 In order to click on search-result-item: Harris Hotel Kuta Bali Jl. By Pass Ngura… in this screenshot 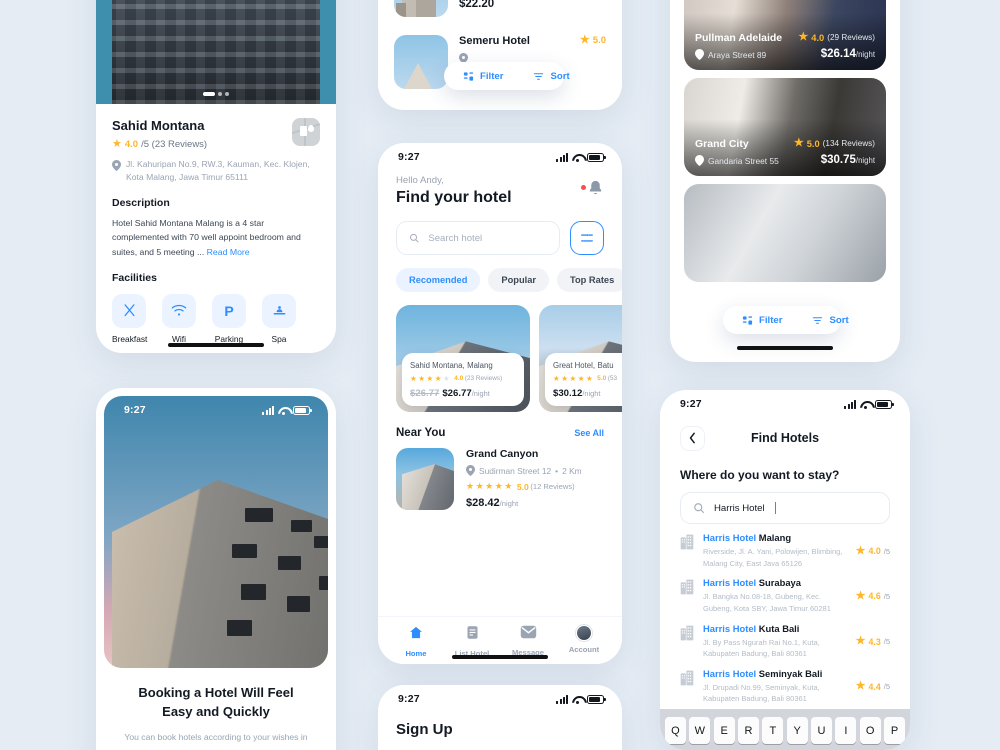, I will do `click(785, 637)`.